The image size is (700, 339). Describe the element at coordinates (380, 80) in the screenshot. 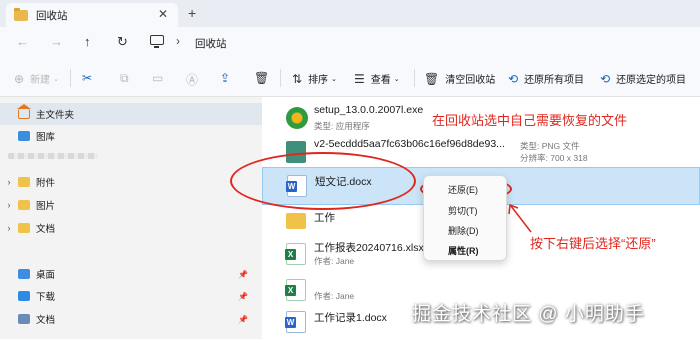

I see `view-label: 查看` at that location.